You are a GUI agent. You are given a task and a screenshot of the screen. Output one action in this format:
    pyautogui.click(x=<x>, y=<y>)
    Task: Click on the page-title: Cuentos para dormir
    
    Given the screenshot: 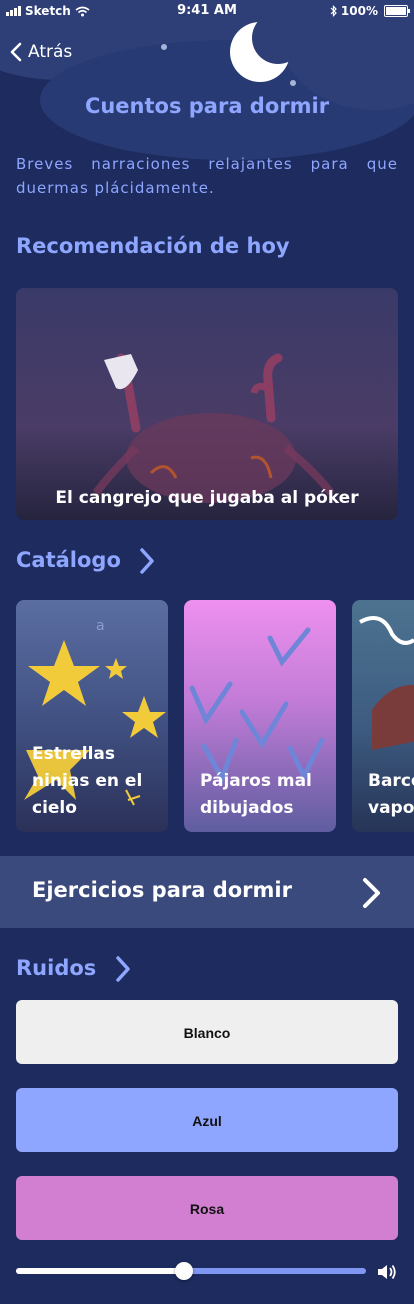 What is the action you would take?
    pyautogui.click(x=207, y=106)
    